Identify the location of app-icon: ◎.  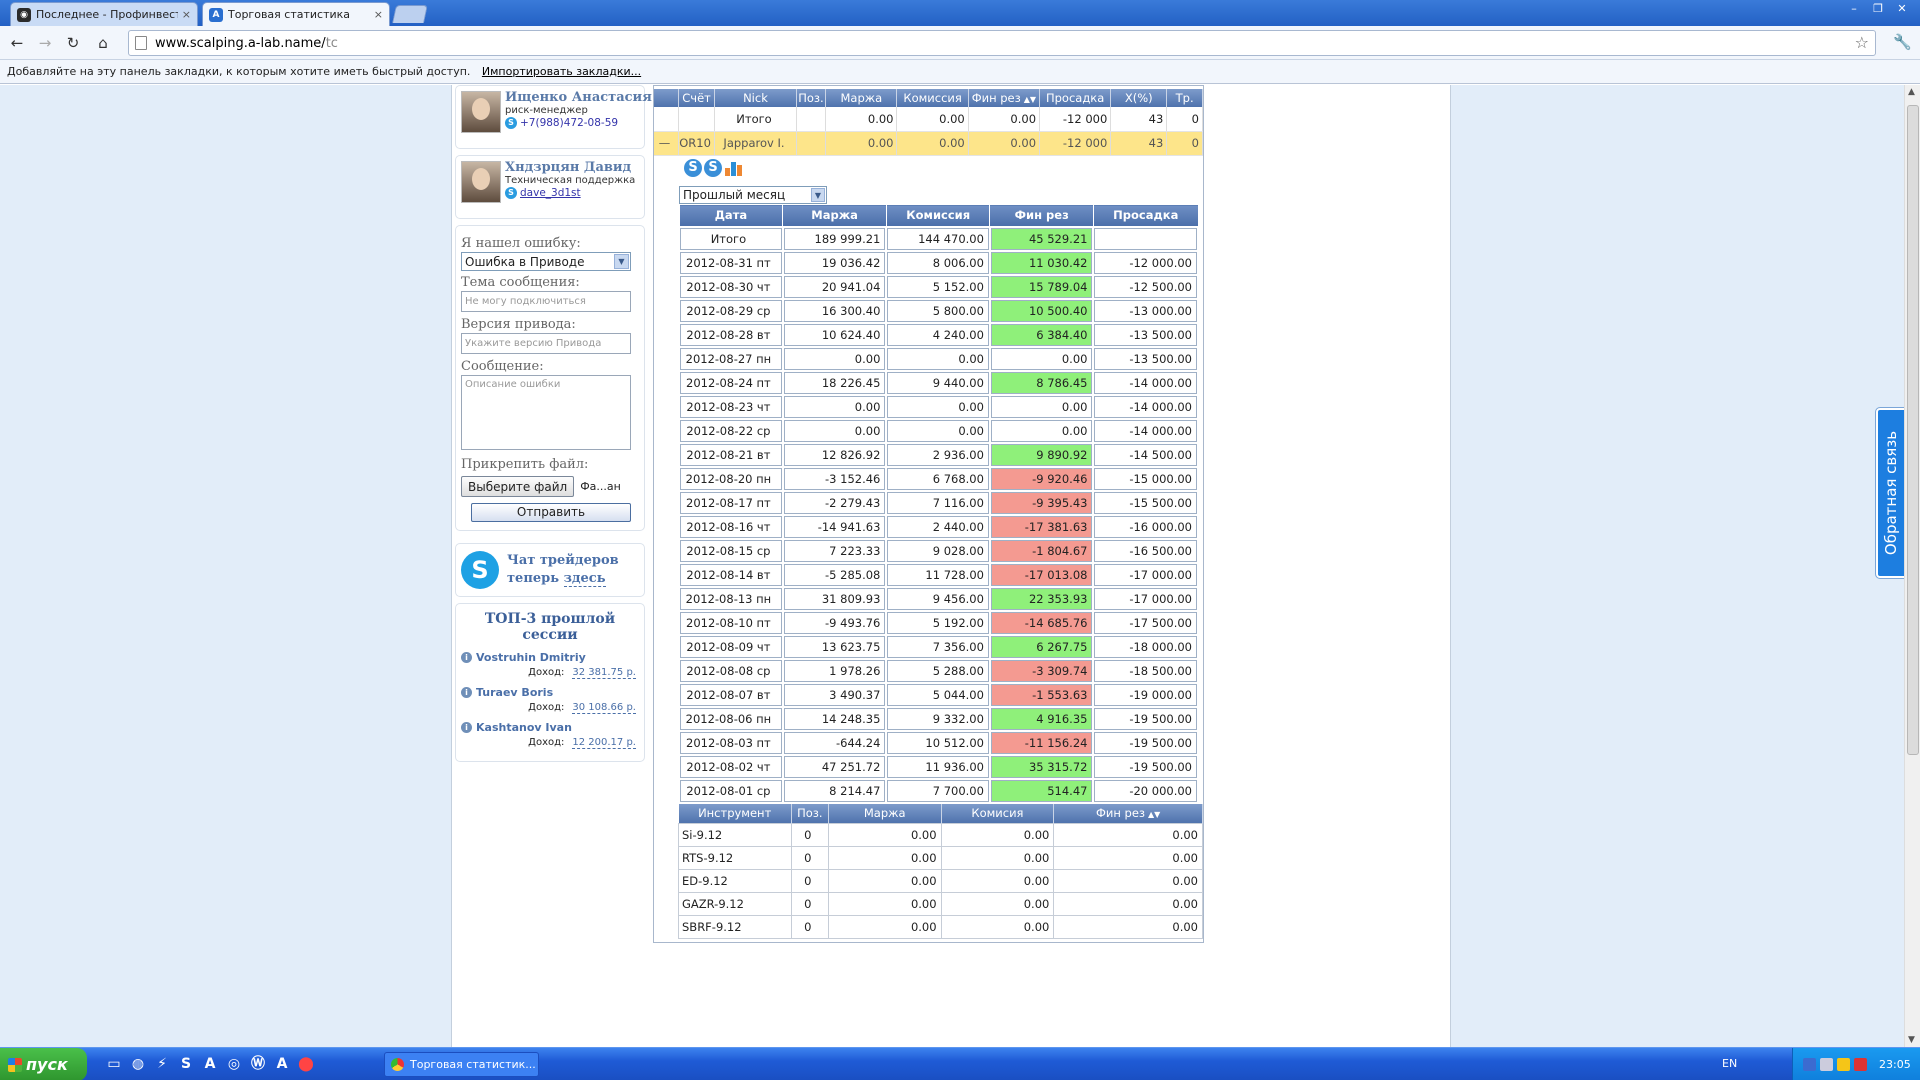
(234, 1064).